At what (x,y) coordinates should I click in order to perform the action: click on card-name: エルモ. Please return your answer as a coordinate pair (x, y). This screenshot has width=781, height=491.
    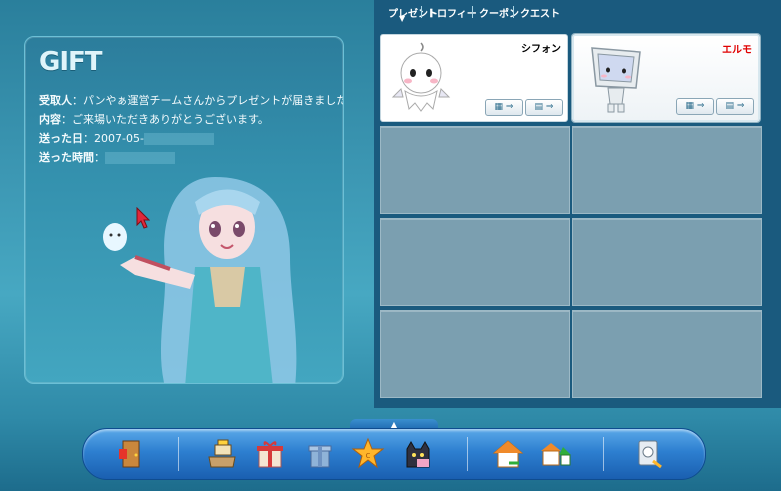
    Looking at the image, I should click on (737, 50).